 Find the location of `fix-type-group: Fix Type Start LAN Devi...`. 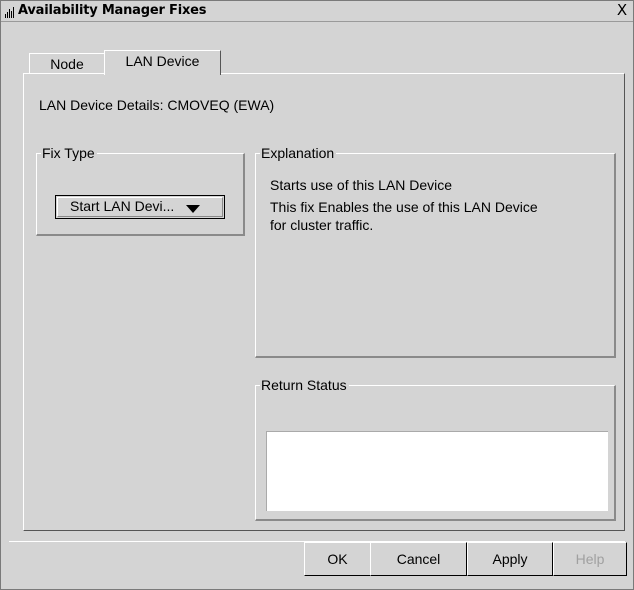

fix-type-group: Fix Type Start LAN Devi... is located at coordinates (140, 190).